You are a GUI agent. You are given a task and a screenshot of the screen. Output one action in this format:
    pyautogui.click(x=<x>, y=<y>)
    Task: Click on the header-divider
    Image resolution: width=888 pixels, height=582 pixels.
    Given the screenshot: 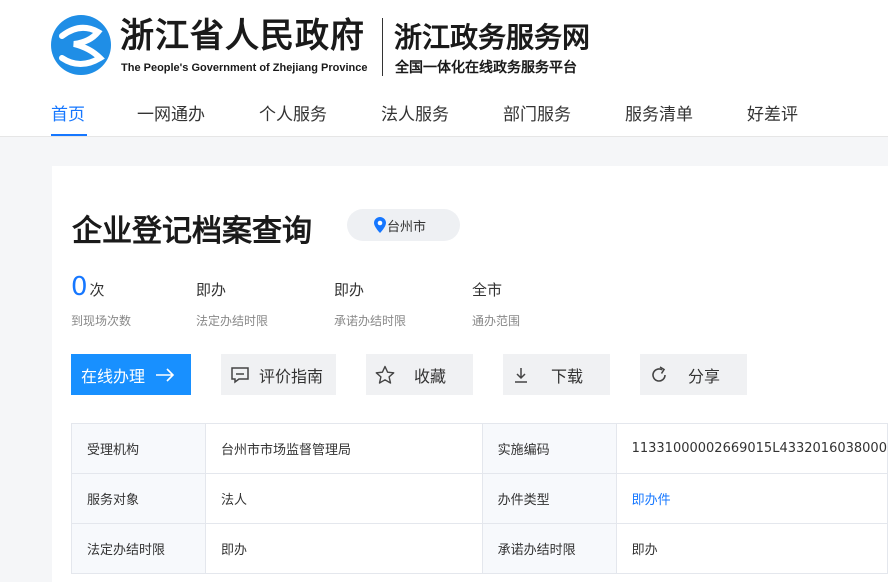 What is the action you would take?
    pyautogui.click(x=382, y=47)
    